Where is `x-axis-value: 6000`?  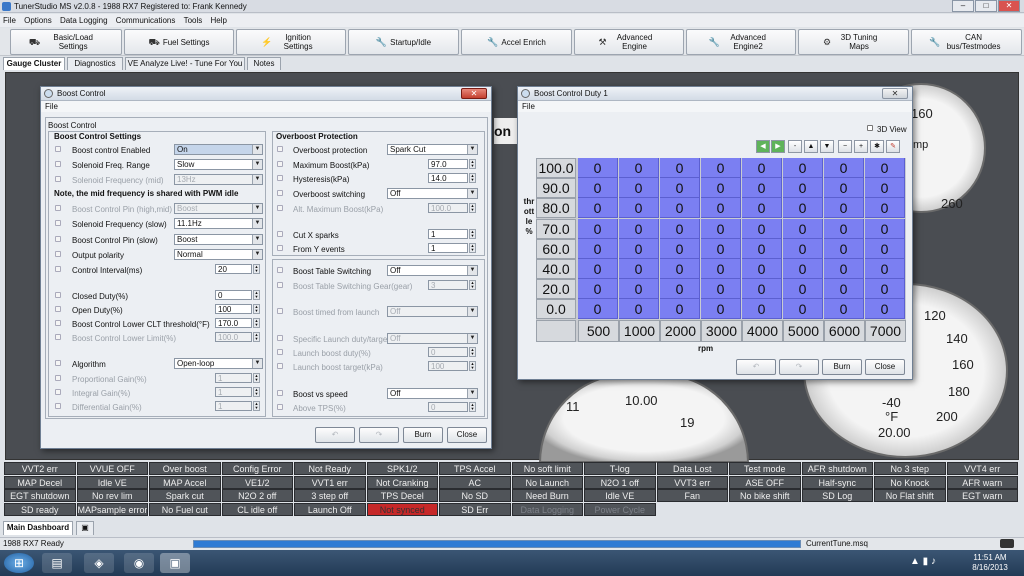 x-axis-value: 6000 is located at coordinates (844, 330).